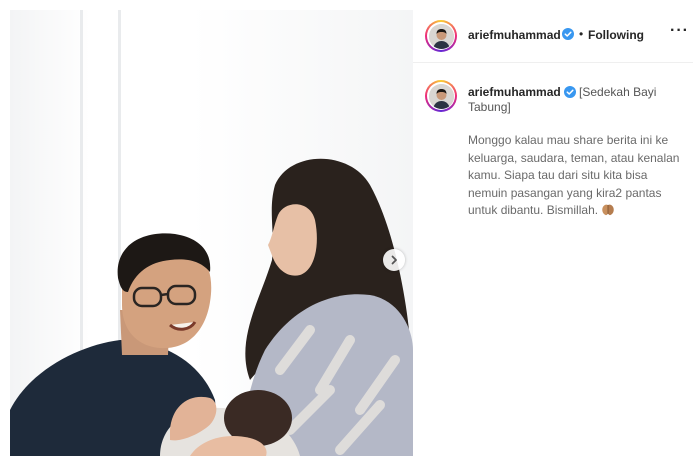 The width and height of the screenshot is (700, 465). I want to click on caption-heading: ariefmuhammad [Sedekah Bayi Tabung], so click(575, 100).